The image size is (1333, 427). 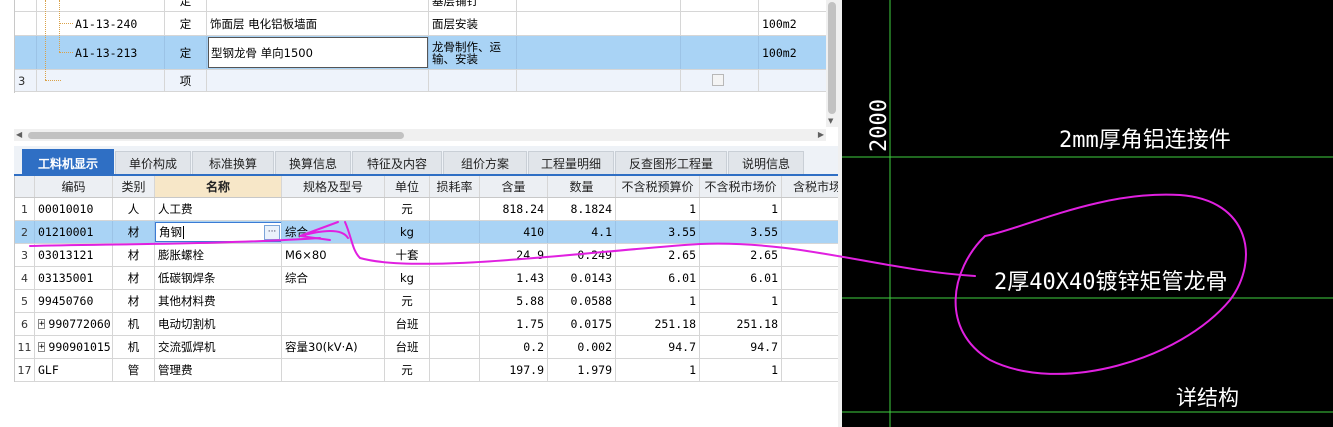 I want to click on table-row: 5 99450760 材 其他材料费 元 5.88 0.0588 1 1, so click(x=426, y=301).